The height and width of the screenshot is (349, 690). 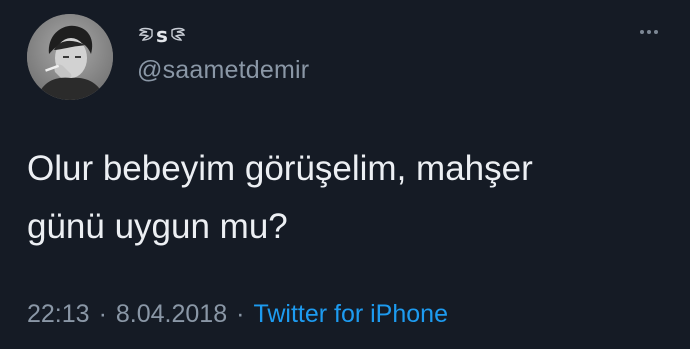 I want to click on tweet-source-link: Twitter for iPhone, so click(x=350, y=314).